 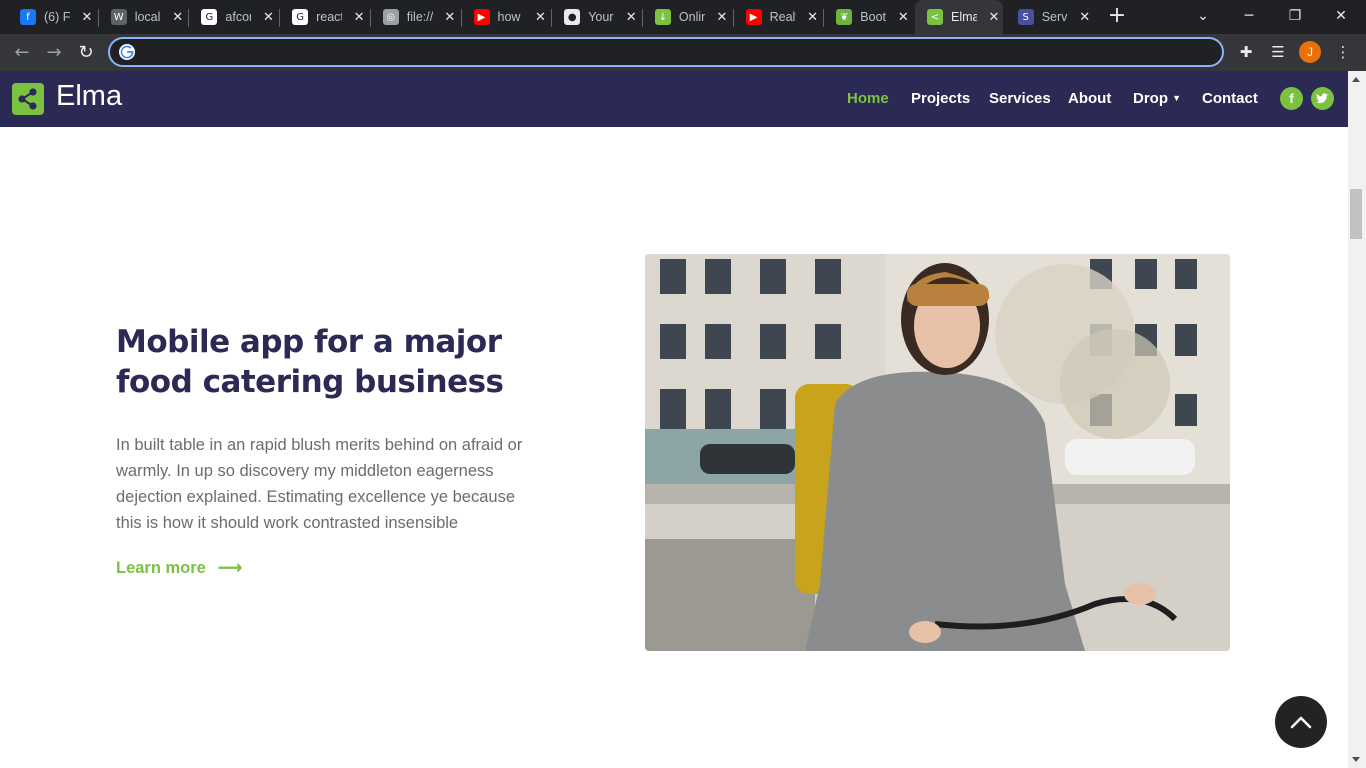 What do you see at coordinates (1020, 98) in the screenshot?
I see `nav-services: Services` at bounding box center [1020, 98].